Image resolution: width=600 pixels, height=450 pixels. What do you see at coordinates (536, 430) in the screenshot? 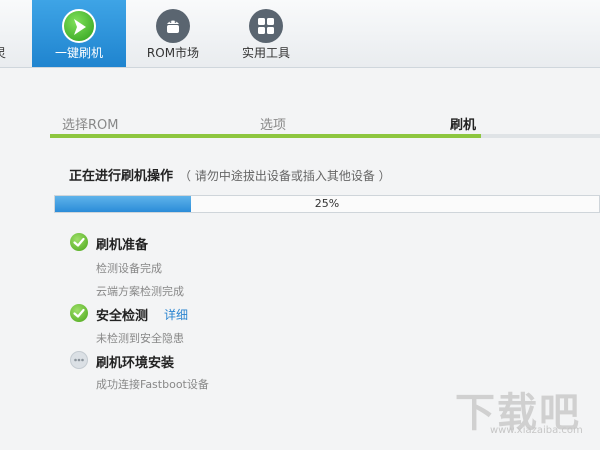
I see `watermark-url: www.xiazaiba.com` at bounding box center [536, 430].